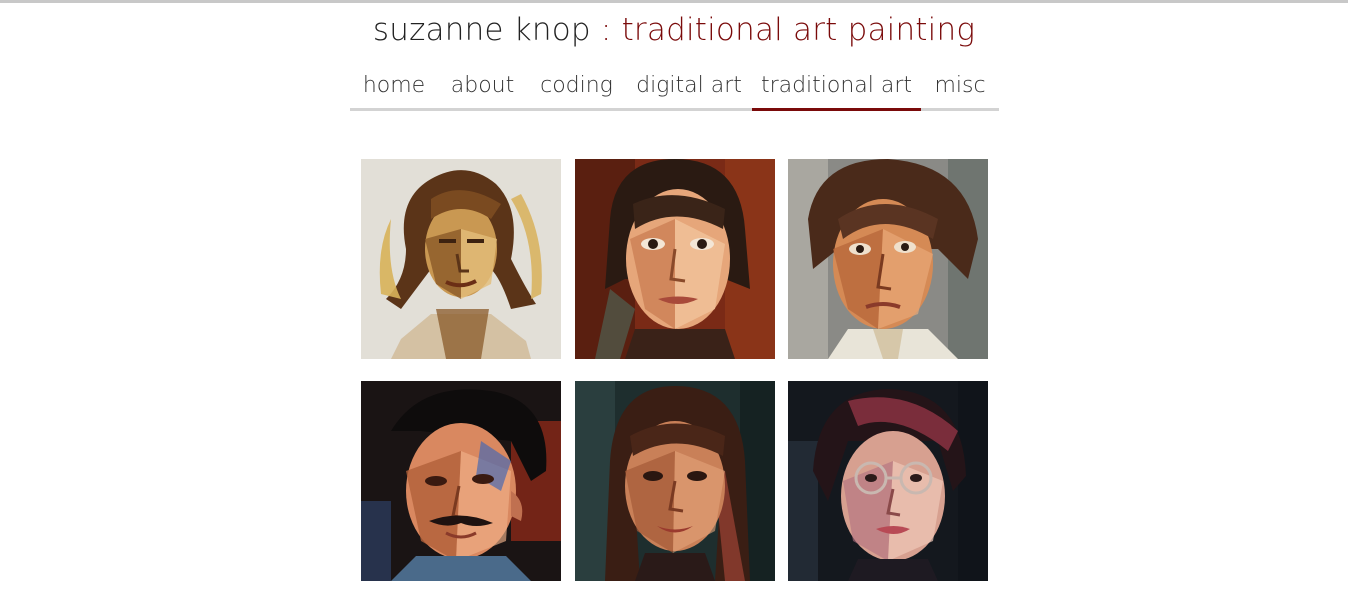  Describe the element at coordinates (689, 87) in the screenshot. I see `nav-item-digital-art: digital art` at that location.